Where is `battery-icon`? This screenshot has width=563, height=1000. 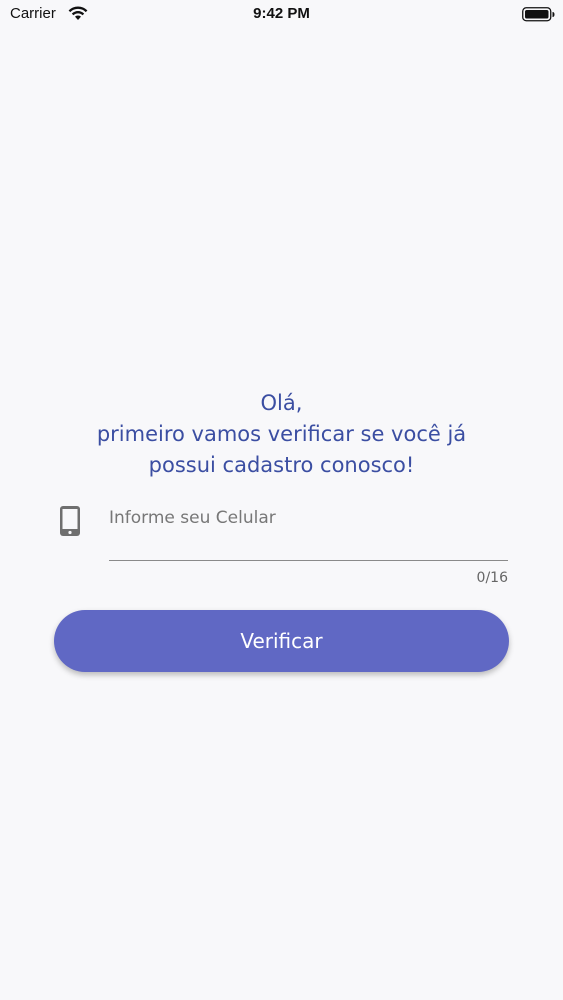 battery-icon is located at coordinates (538, 16).